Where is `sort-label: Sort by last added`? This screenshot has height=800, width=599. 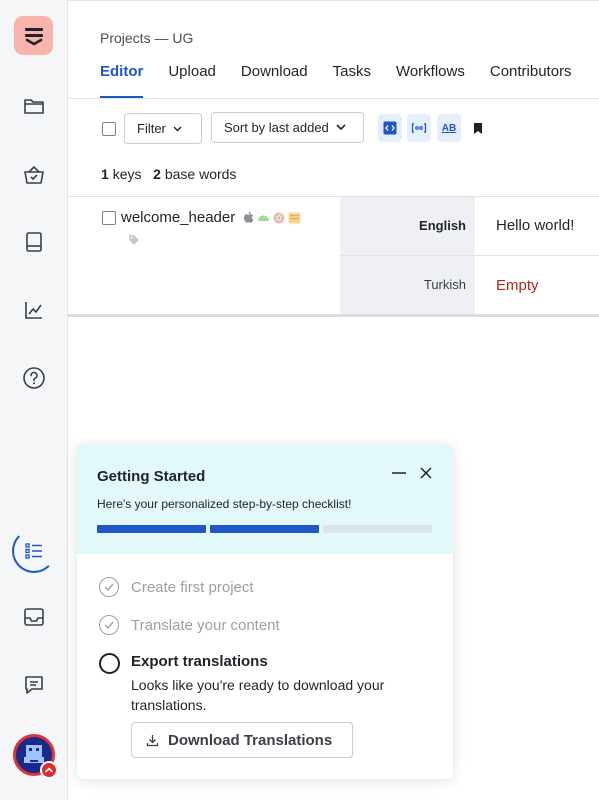
sort-label: Sort by last added is located at coordinates (276, 127).